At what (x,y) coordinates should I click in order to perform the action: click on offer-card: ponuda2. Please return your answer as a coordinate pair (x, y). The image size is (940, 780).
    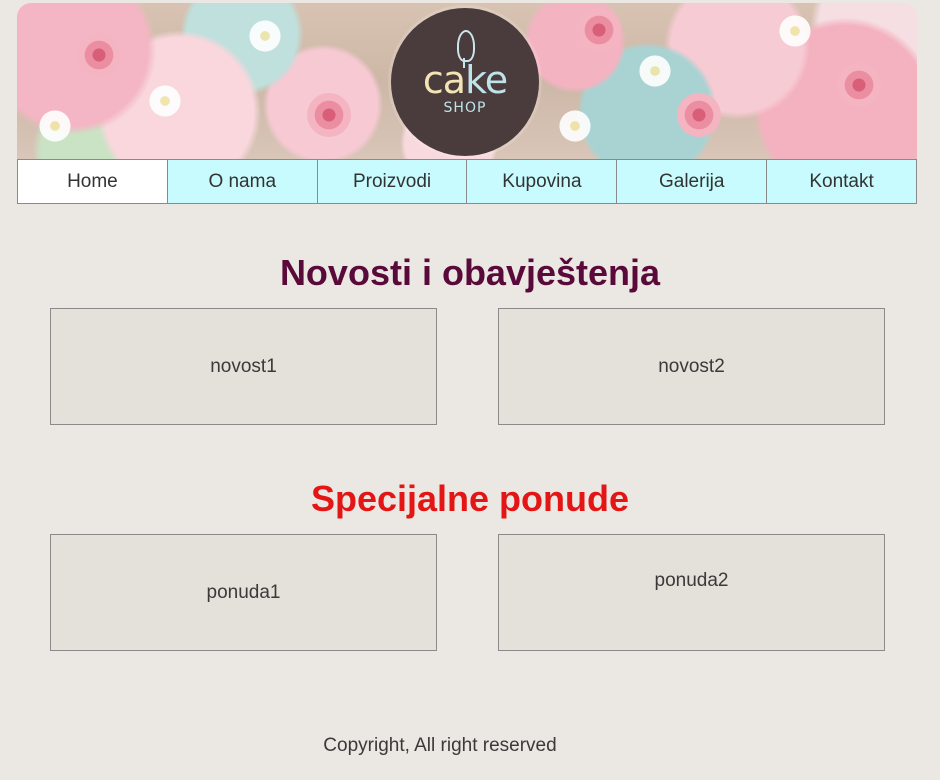
    Looking at the image, I should click on (691, 592).